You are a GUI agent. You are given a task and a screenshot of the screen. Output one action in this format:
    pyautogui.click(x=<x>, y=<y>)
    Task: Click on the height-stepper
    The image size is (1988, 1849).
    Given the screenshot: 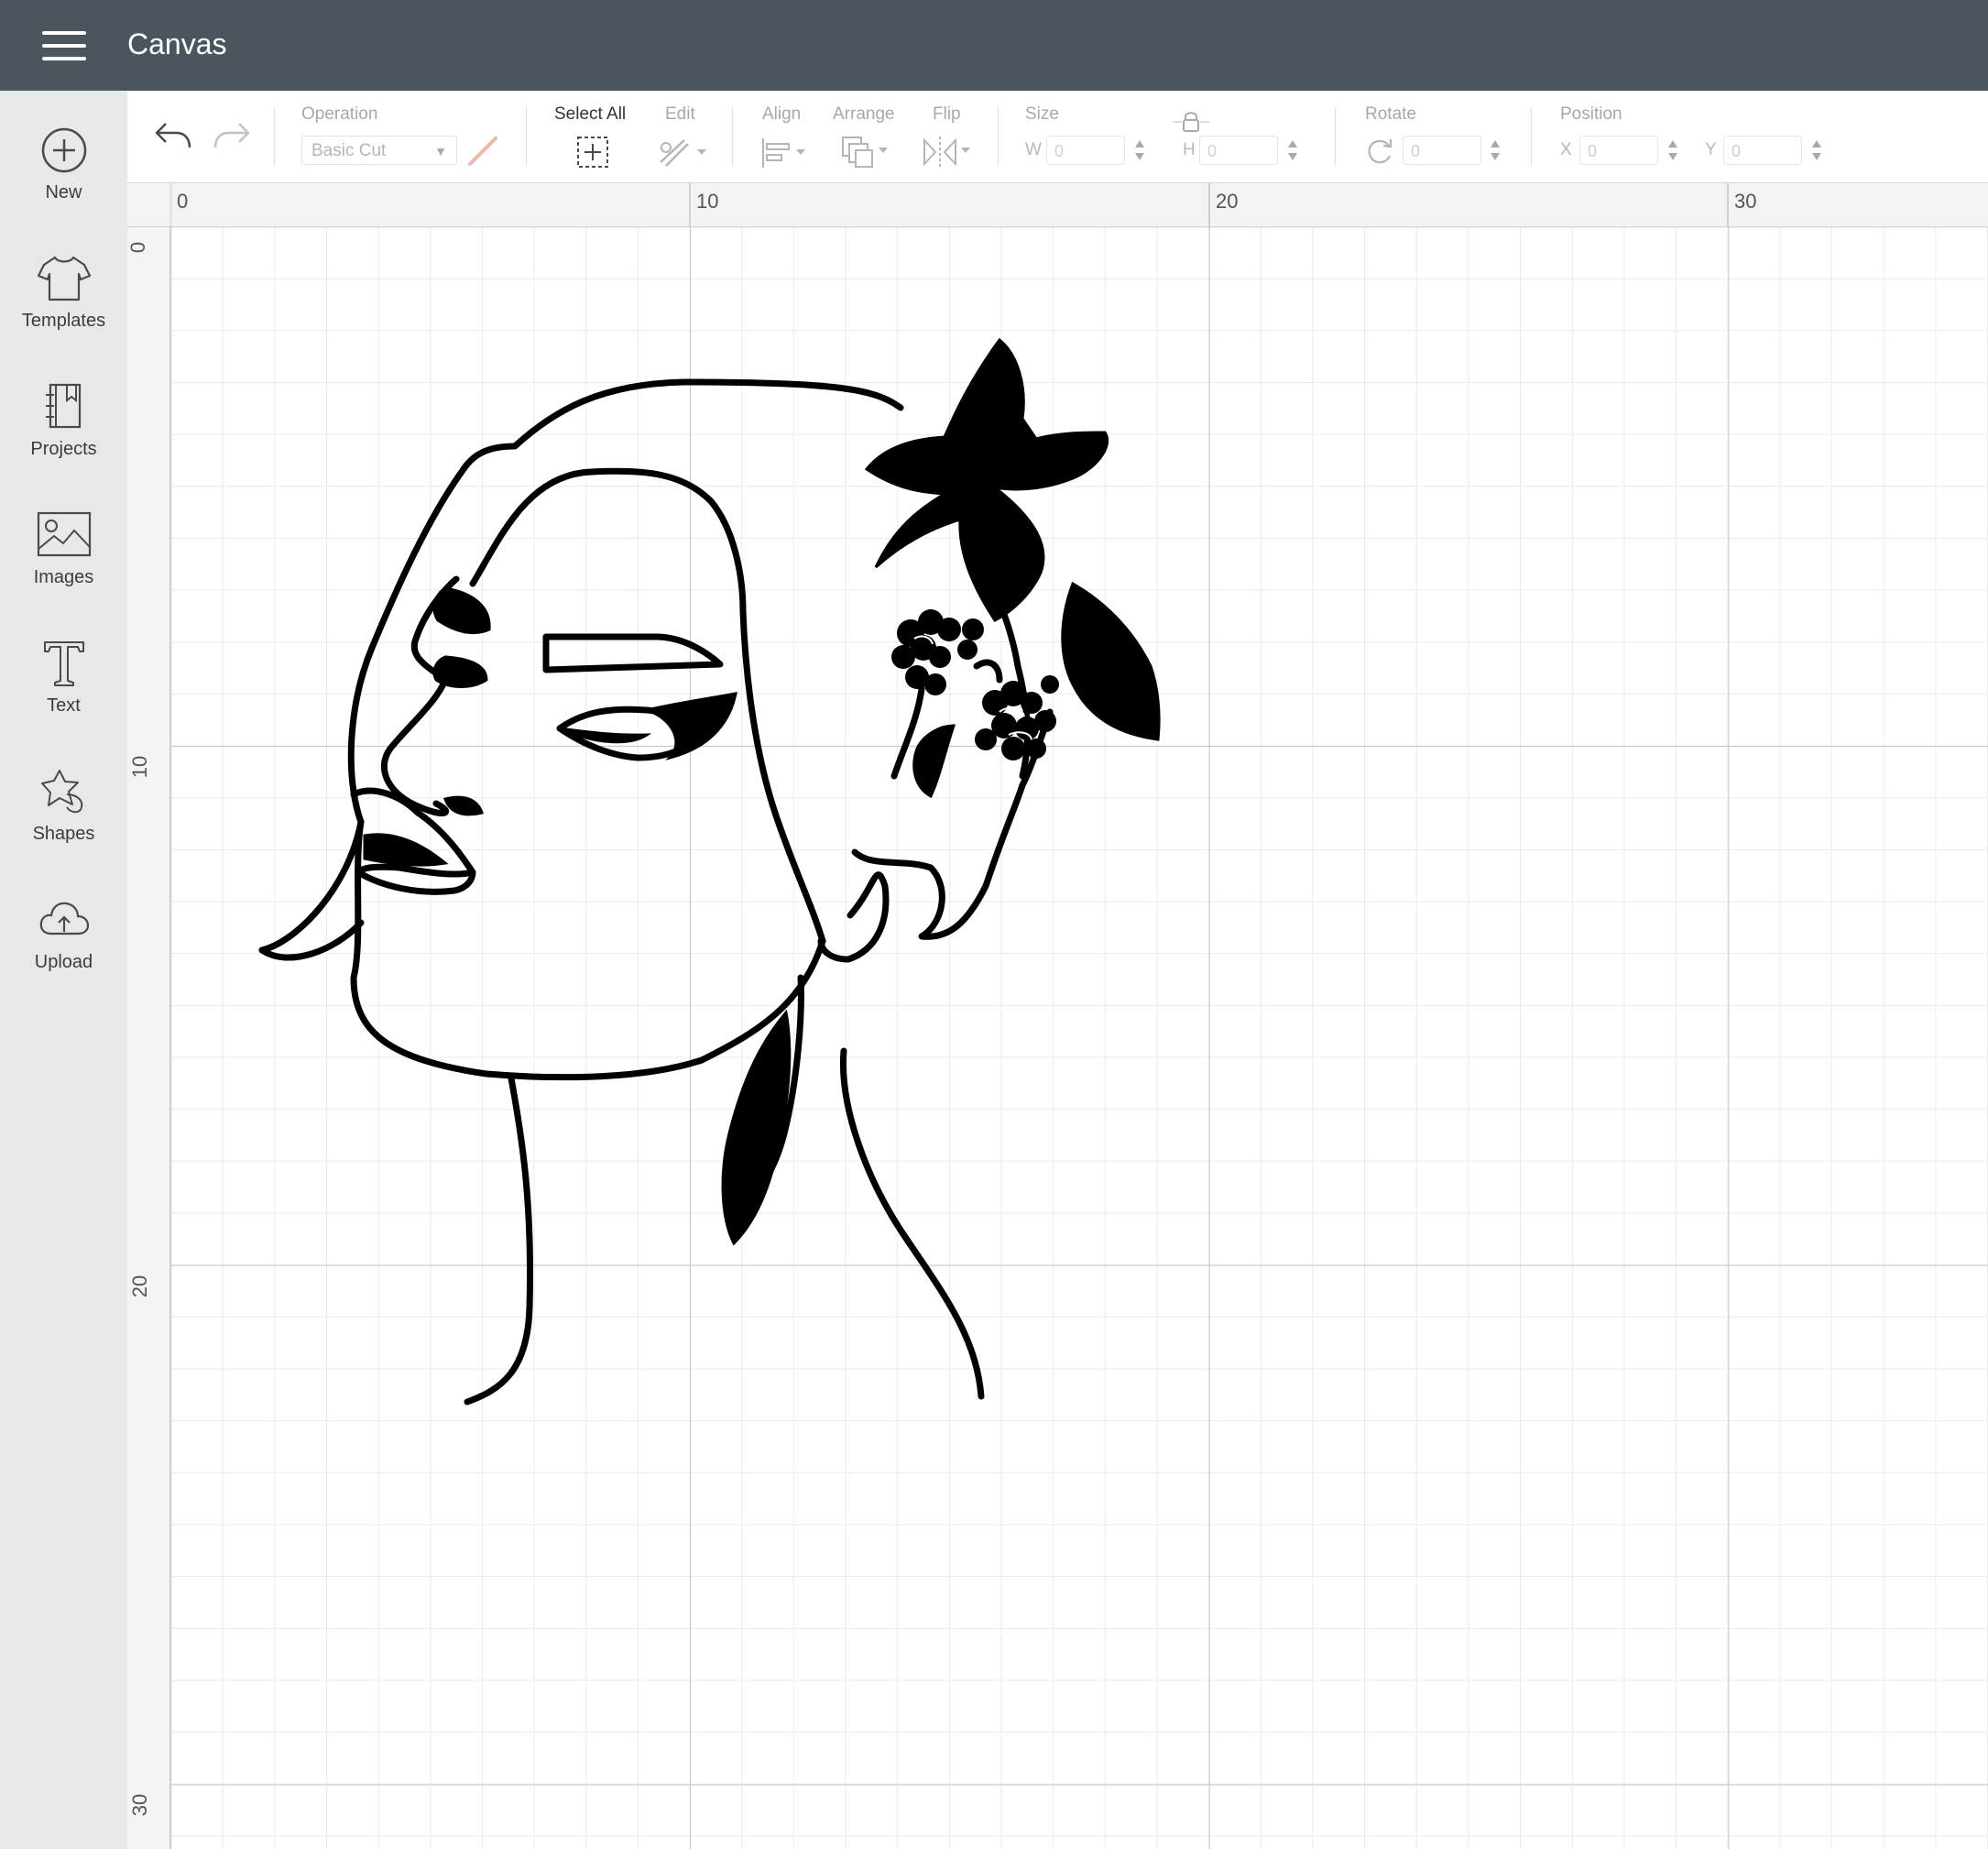 What is the action you would take?
    pyautogui.click(x=1292, y=151)
    